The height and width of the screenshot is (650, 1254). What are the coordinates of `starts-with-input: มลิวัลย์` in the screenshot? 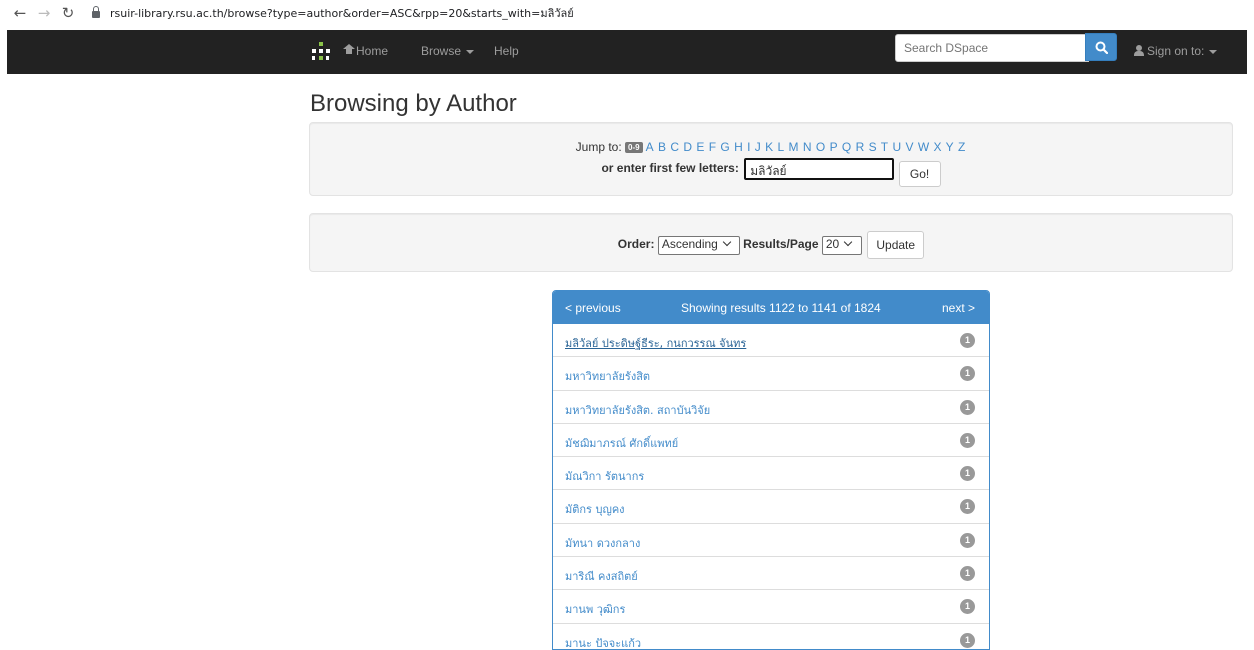 It's located at (819, 169).